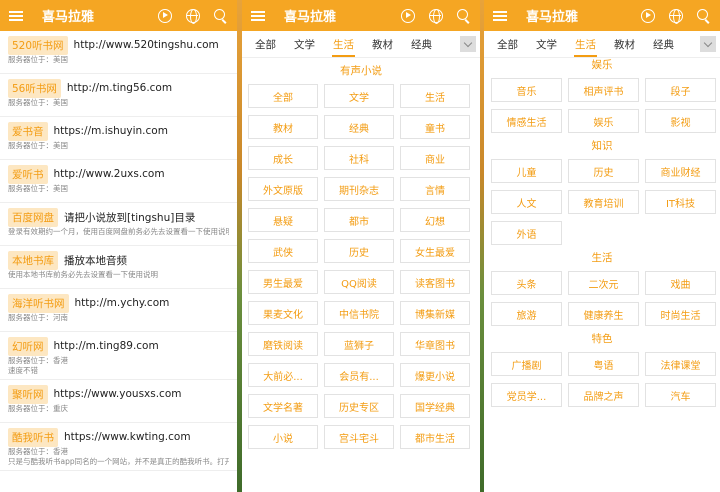  Describe the element at coordinates (435, 127) in the screenshot. I see `category-cell: 童书` at that location.